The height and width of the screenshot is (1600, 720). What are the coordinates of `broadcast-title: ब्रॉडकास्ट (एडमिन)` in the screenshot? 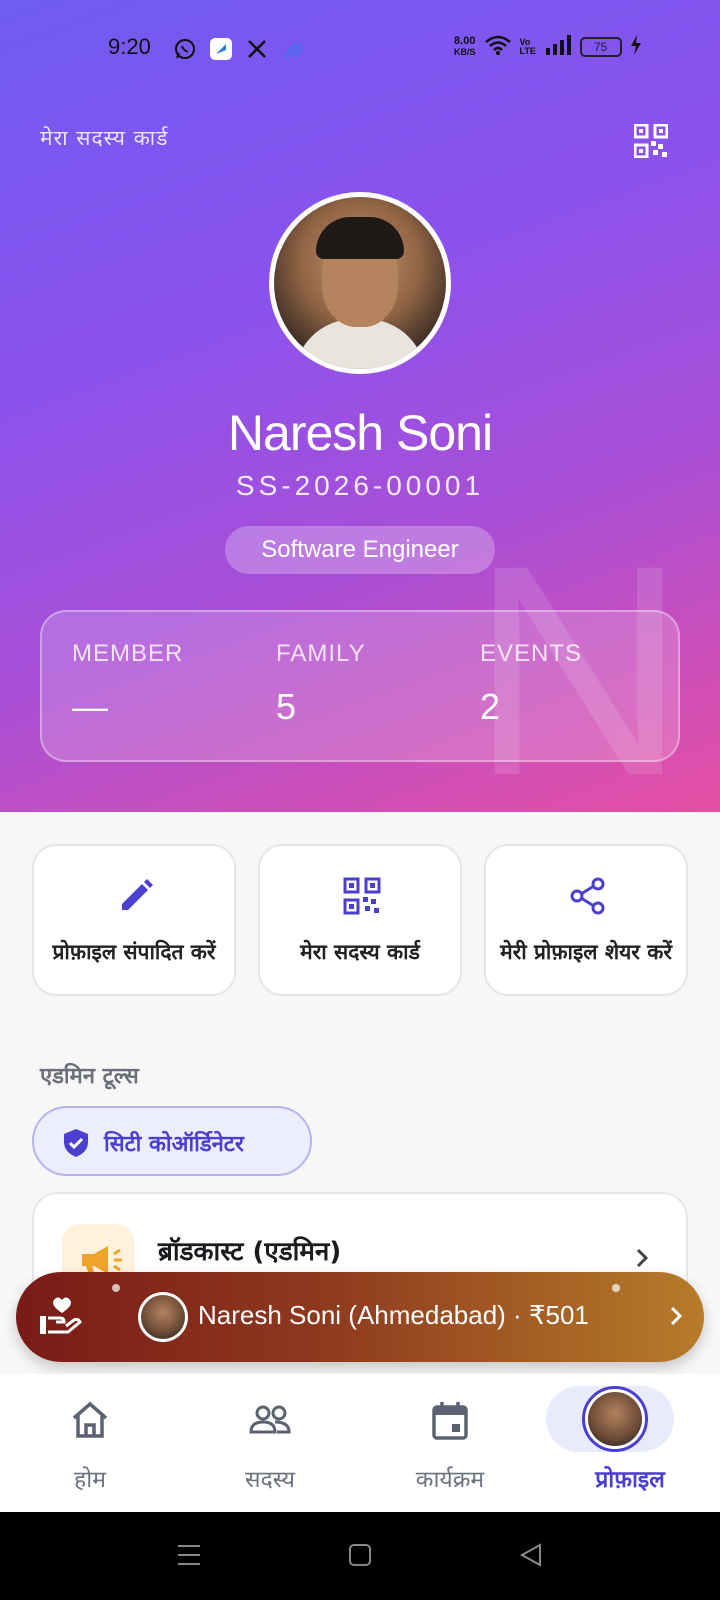 It's located at (250, 1252).